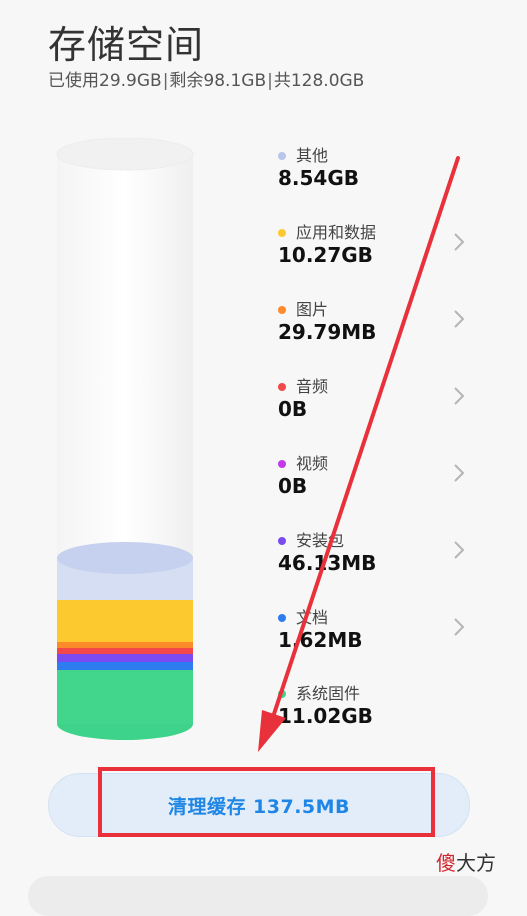  Describe the element at coordinates (378, 478) in the screenshot. I see `category-video: 视频 0B` at that location.